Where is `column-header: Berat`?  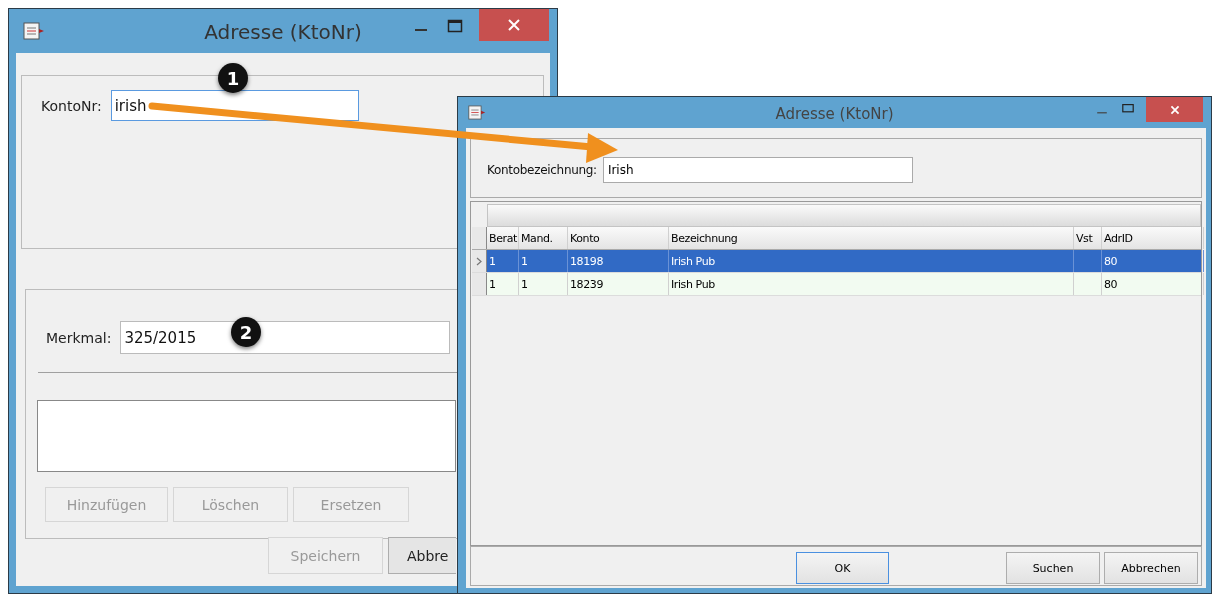
column-header: Berat is located at coordinates (503, 238).